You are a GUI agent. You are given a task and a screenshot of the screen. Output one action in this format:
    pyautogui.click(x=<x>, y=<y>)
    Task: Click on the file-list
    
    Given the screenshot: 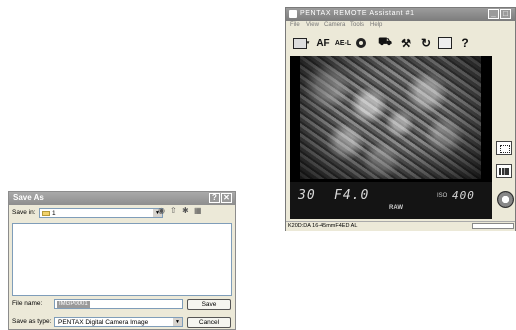 What is the action you would take?
    pyautogui.click(x=122, y=259)
    